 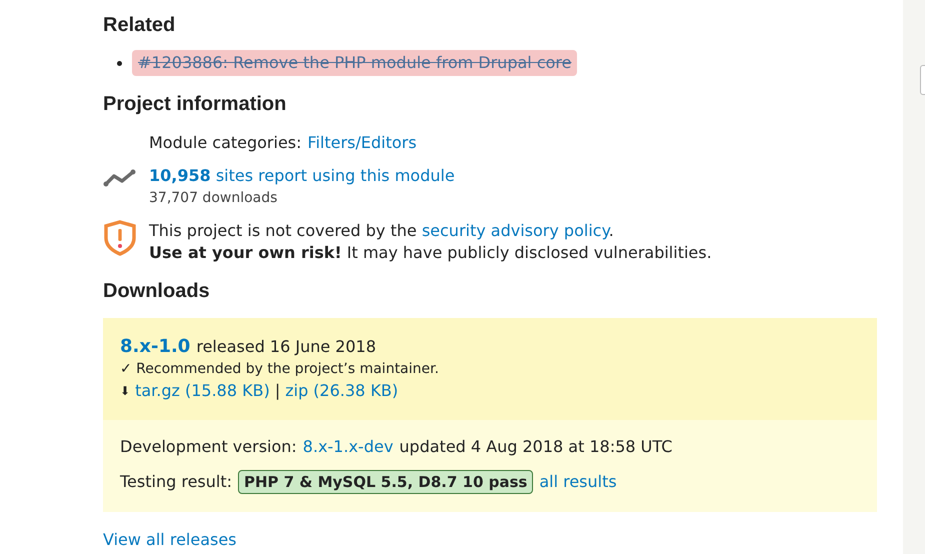 What do you see at coordinates (119, 63) in the screenshot?
I see `bullet-icon` at bounding box center [119, 63].